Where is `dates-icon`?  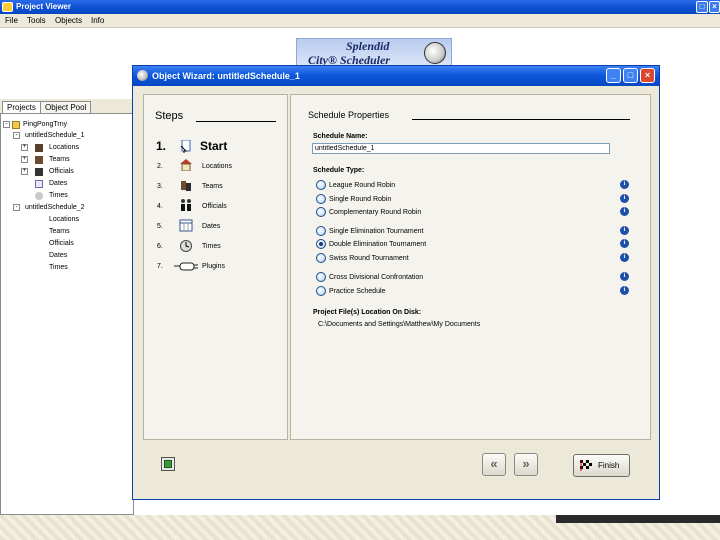
dates-icon is located at coordinates (39, 184).